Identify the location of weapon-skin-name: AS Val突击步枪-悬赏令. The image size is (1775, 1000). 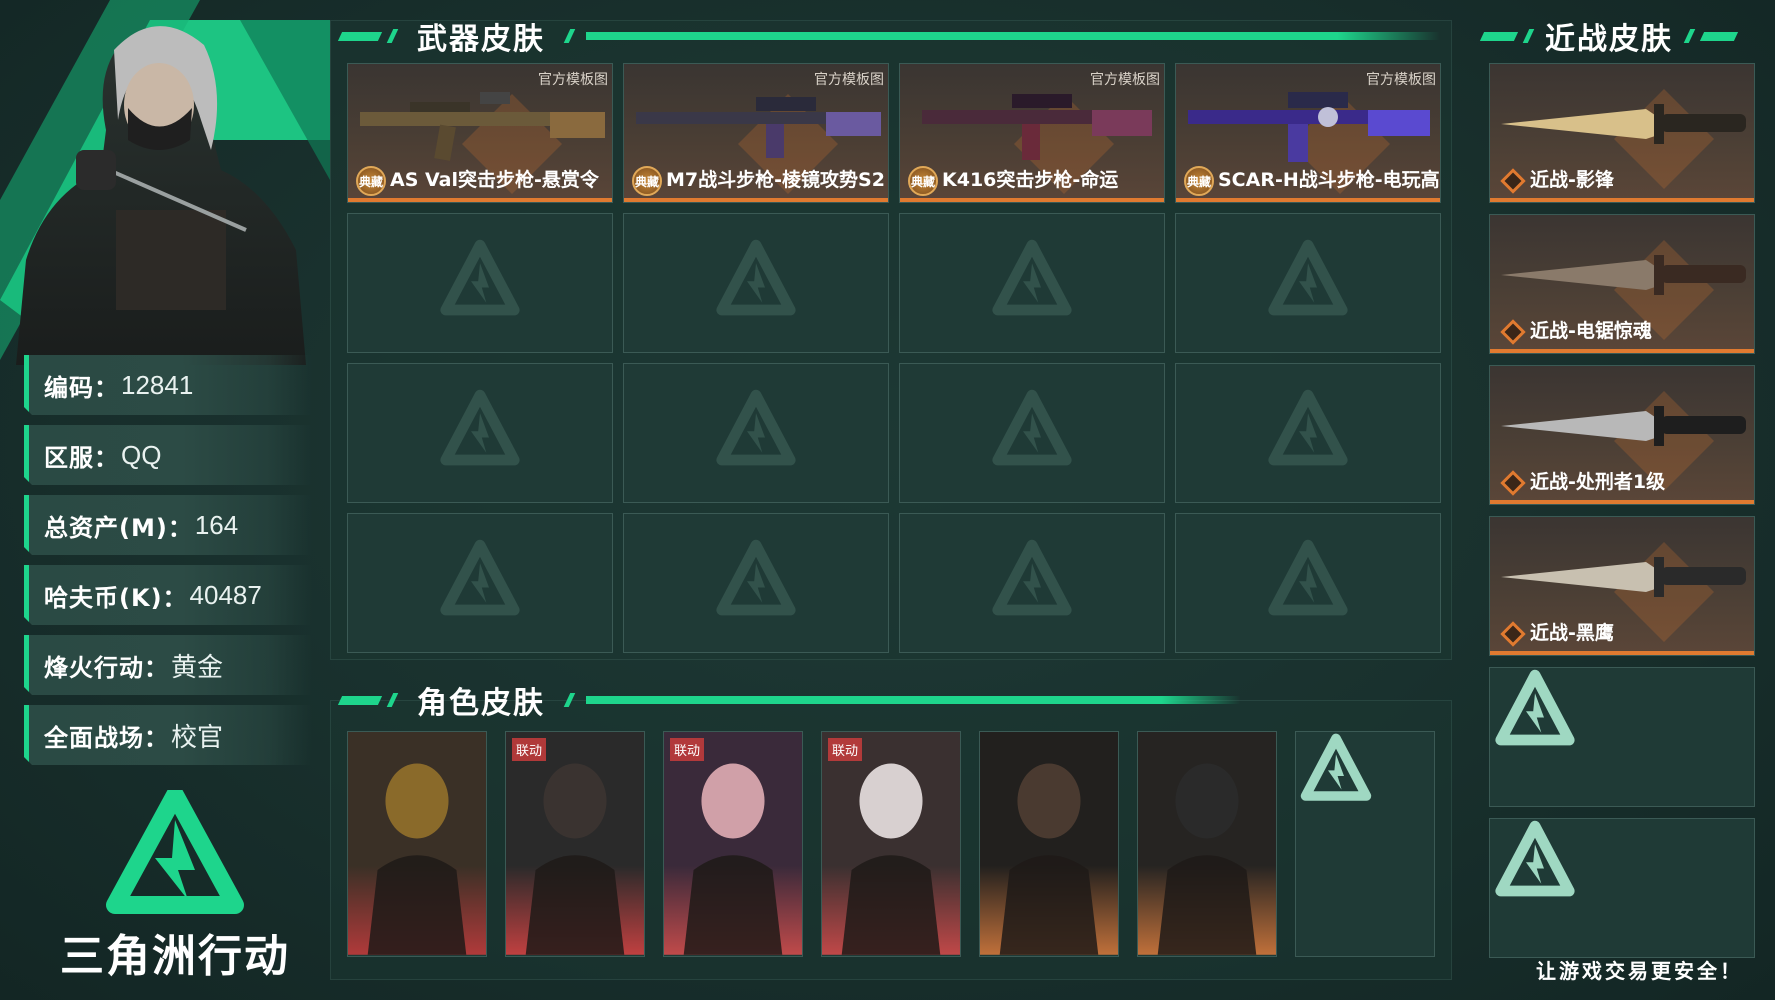
(494, 180).